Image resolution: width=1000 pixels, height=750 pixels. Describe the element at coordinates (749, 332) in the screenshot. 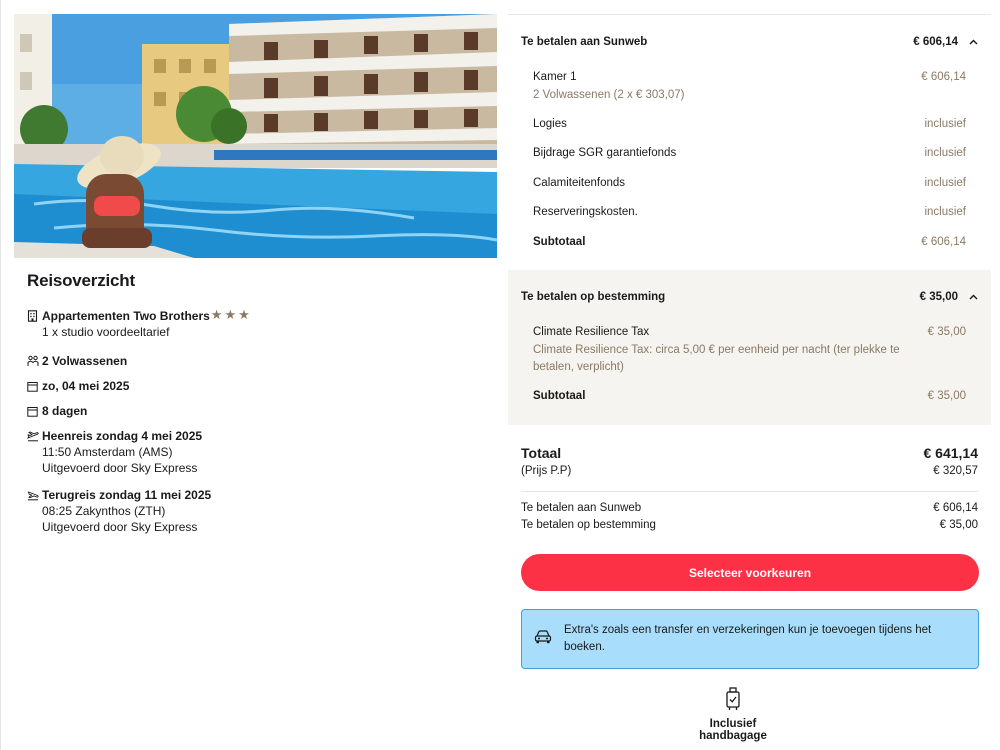

I see `tax-line: Climate Resilience Tax € 35,00` at that location.